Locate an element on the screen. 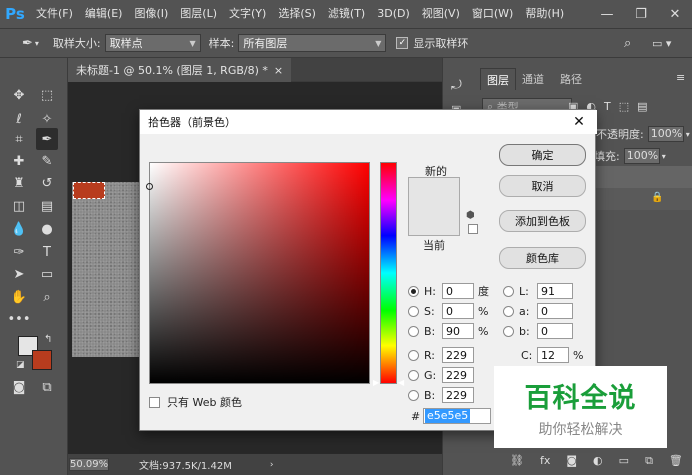 The width and height of the screenshot is (692, 475). crop-tool-icon: ⌗ is located at coordinates (19, 139).